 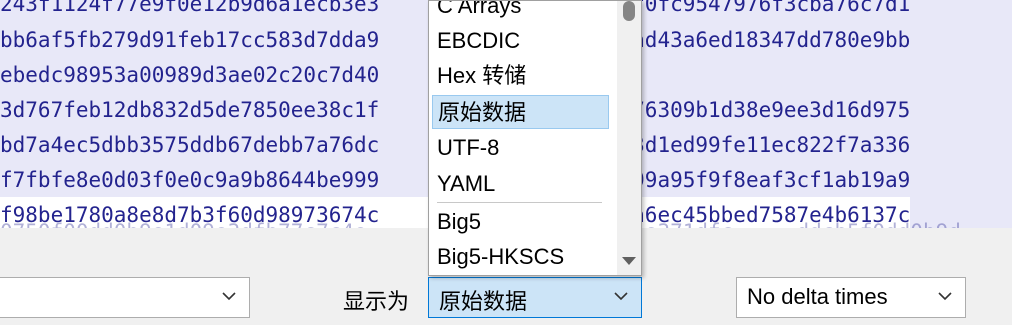 I want to click on dropdown-option: EBCDIC, so click(x=520, y=41).